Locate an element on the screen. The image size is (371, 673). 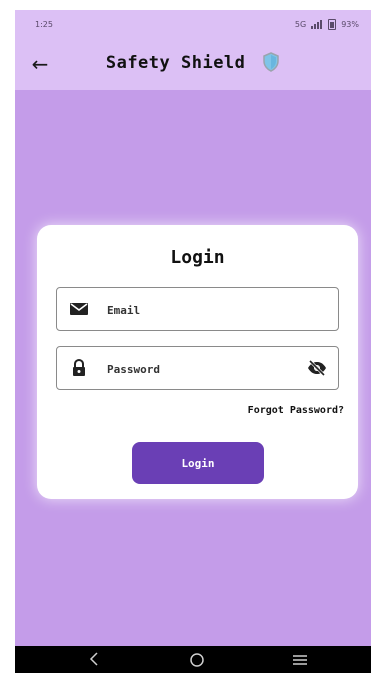
navigation-bar is located at coordinates (193, 659).